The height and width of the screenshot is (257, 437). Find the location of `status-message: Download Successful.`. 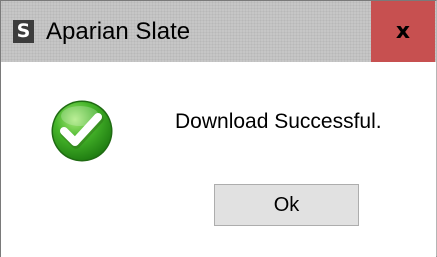

status-message: Download Successful. is located at coordinates (278, 121).